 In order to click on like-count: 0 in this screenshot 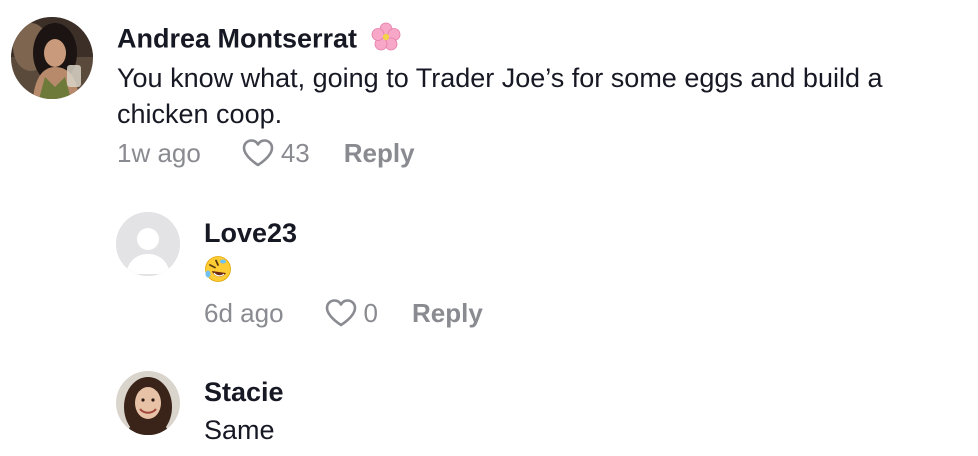, I will do `click(370, 312)`.